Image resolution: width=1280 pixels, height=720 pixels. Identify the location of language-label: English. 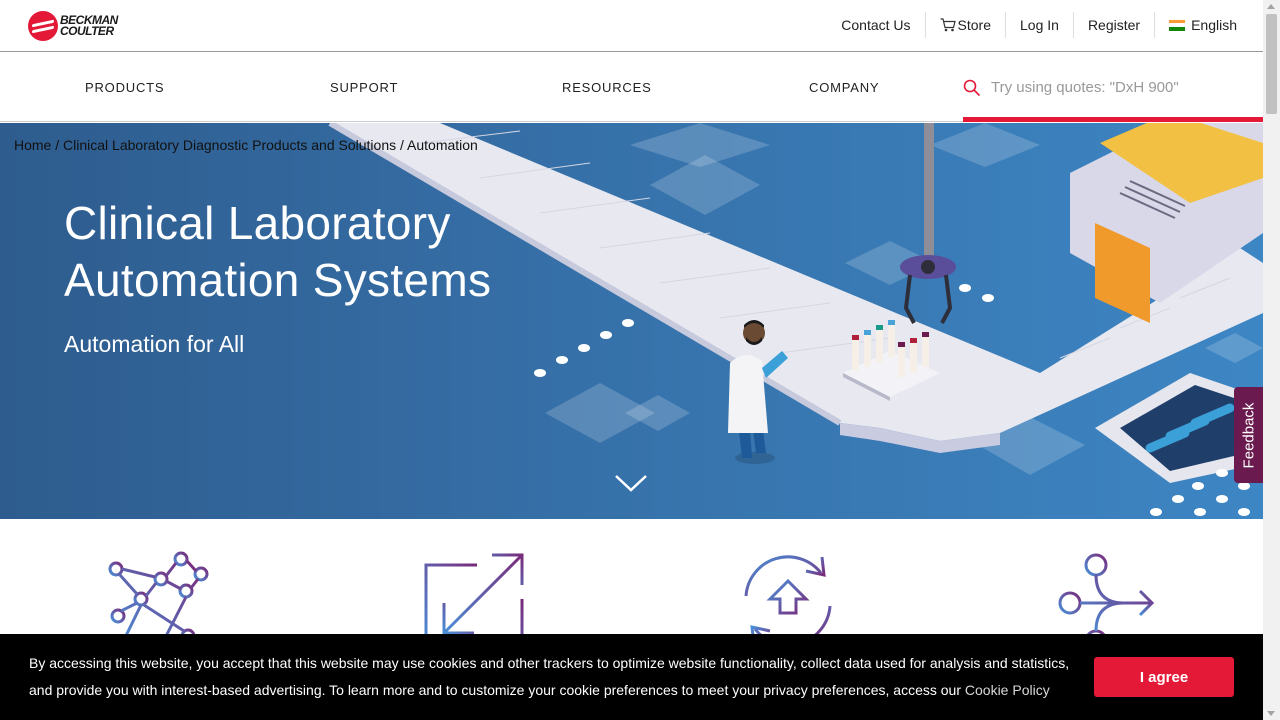
(1214, 25).